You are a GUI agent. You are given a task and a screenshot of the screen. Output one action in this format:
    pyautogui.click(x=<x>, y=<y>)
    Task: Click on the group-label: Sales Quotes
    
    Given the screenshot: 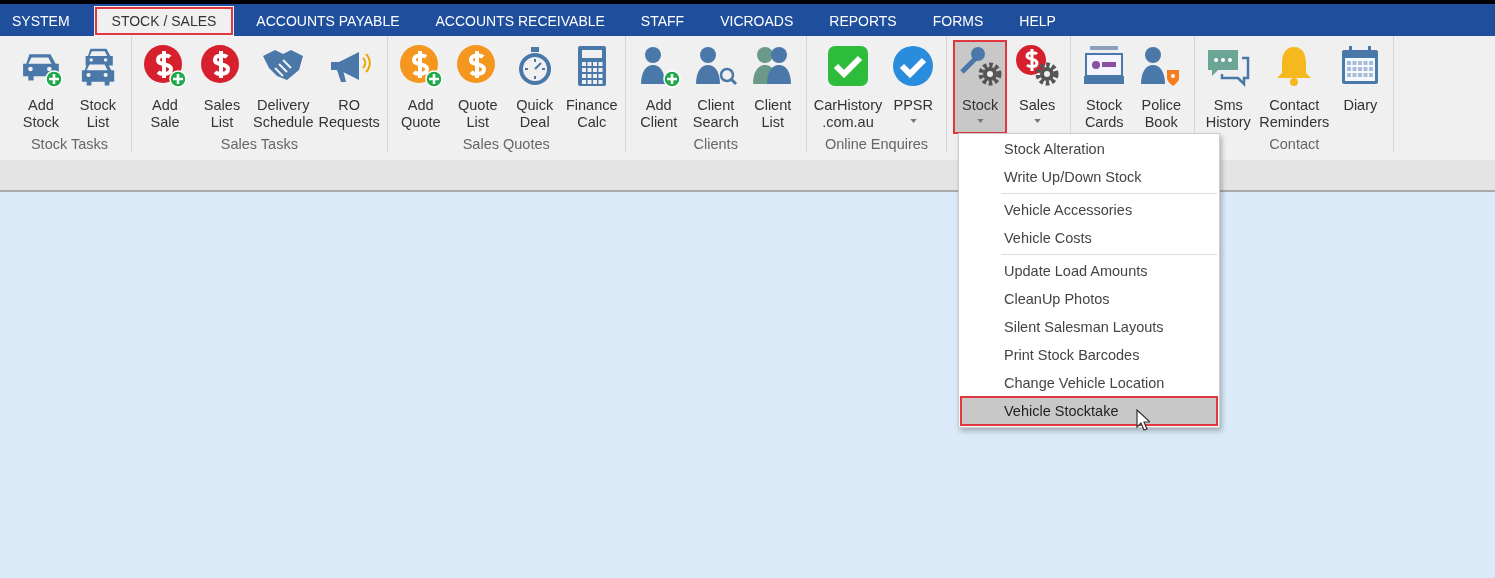 What is the action you would take?
    pyautogui.click(x=506, y=144)
    